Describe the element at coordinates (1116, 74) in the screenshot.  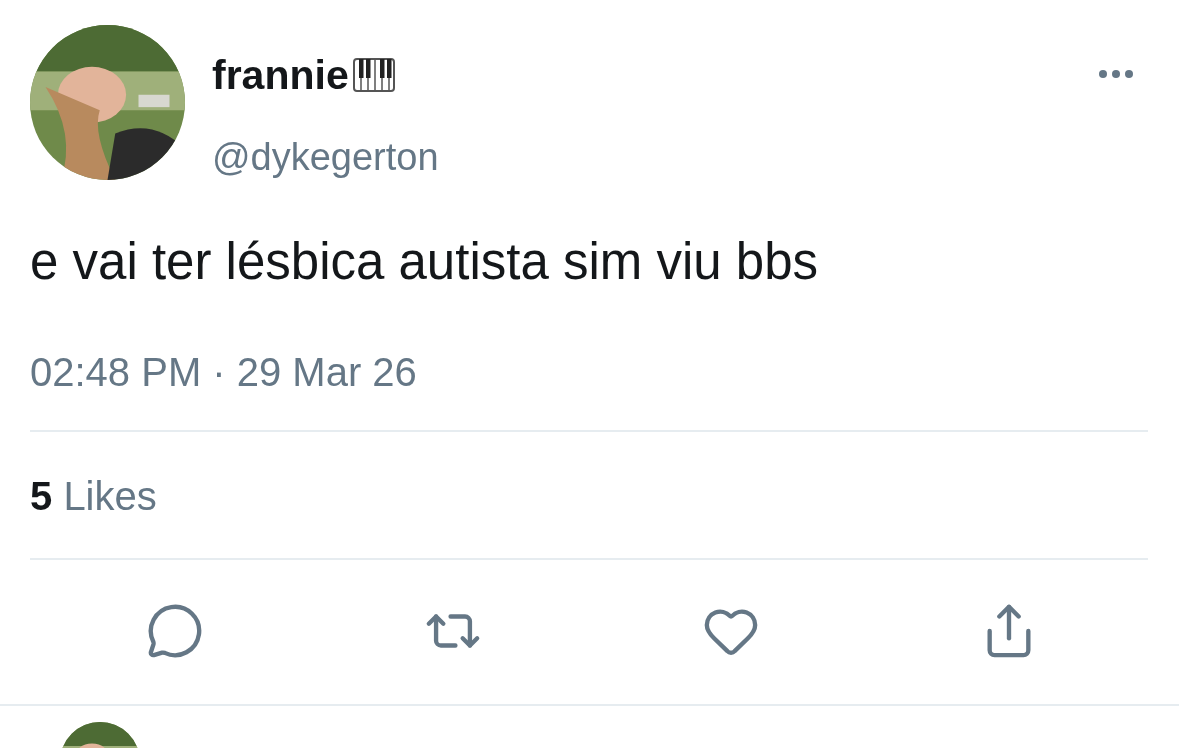
I see `more-icon` at that location.